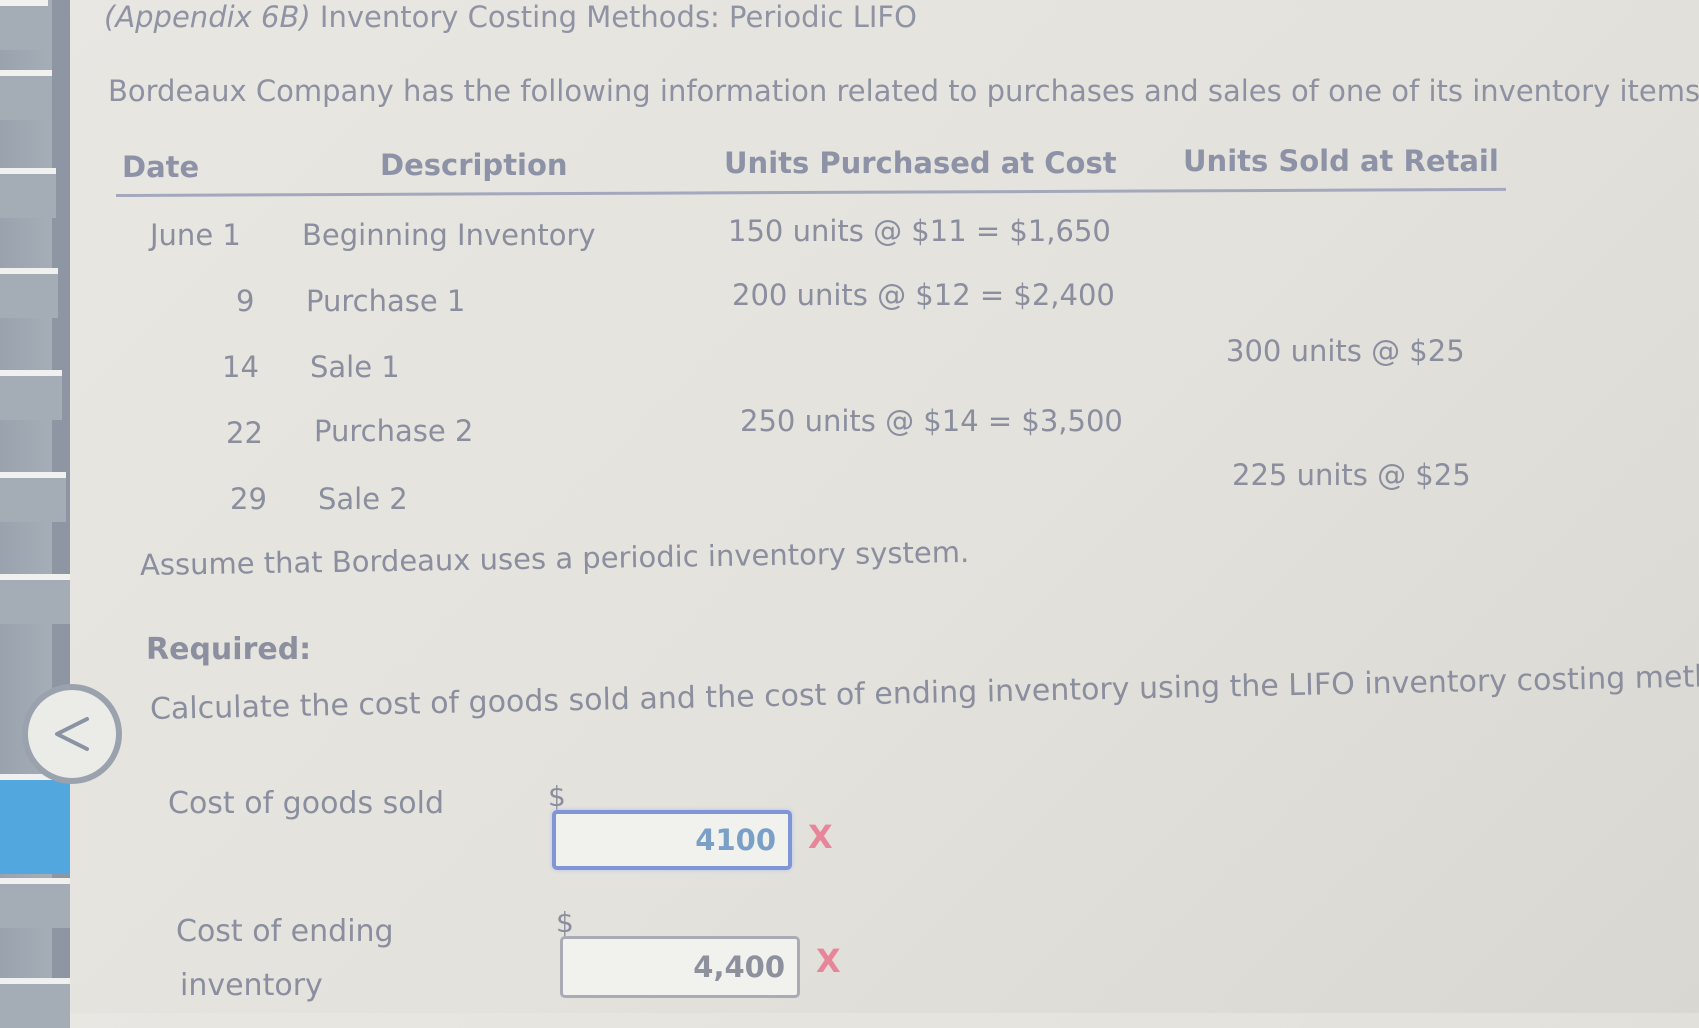 This screenshot has height=1028, width=1699. What do you see at coordinates (920, 163) in the screenshot?
I see `header-units-purchased: Units Purchased at Cost` at bounding box center [920, 163].